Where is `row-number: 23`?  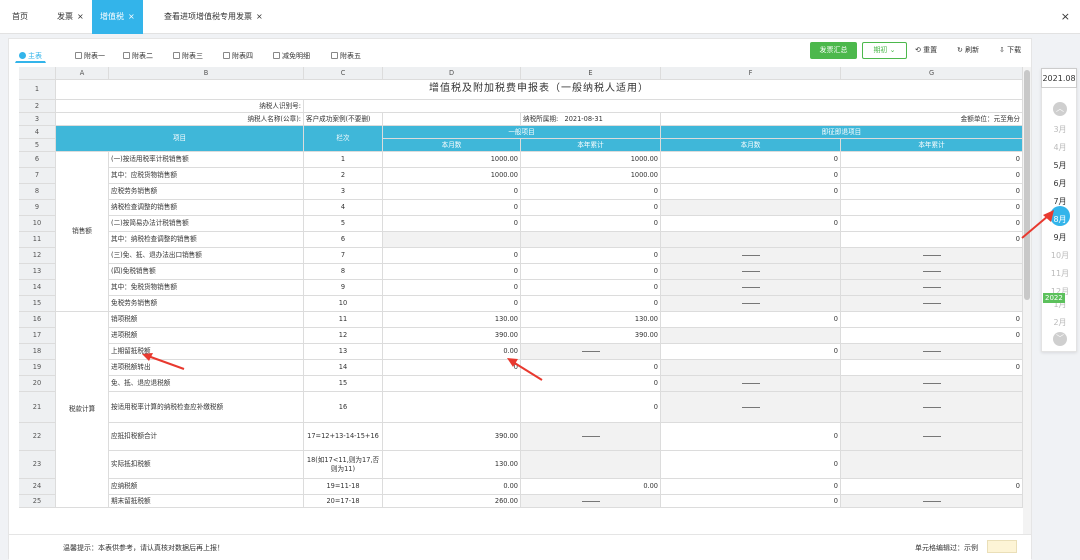
row-number: 23 is located at coordinates (37, 465).